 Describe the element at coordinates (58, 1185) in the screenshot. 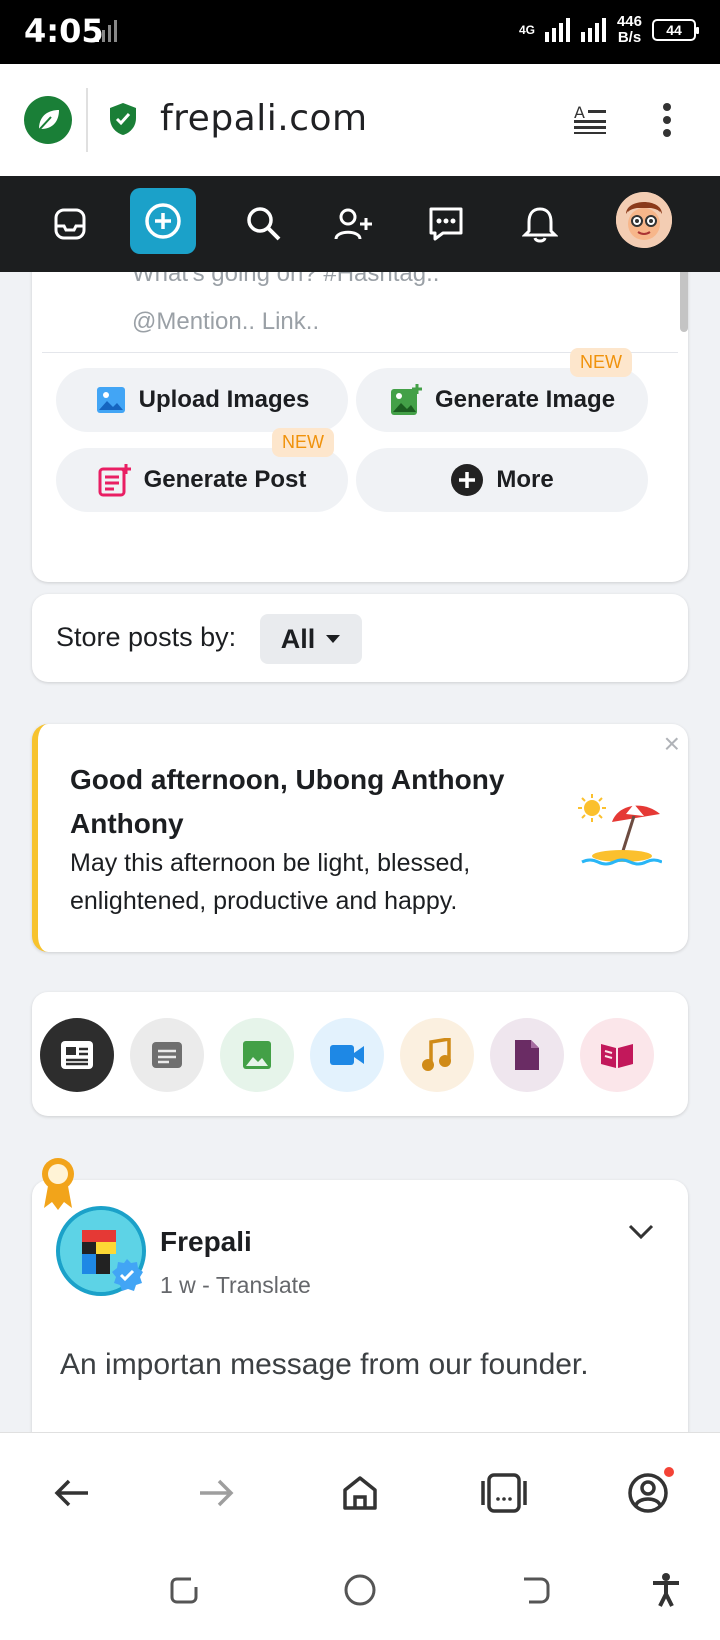

I see `award-ribbon-icon` at that location.